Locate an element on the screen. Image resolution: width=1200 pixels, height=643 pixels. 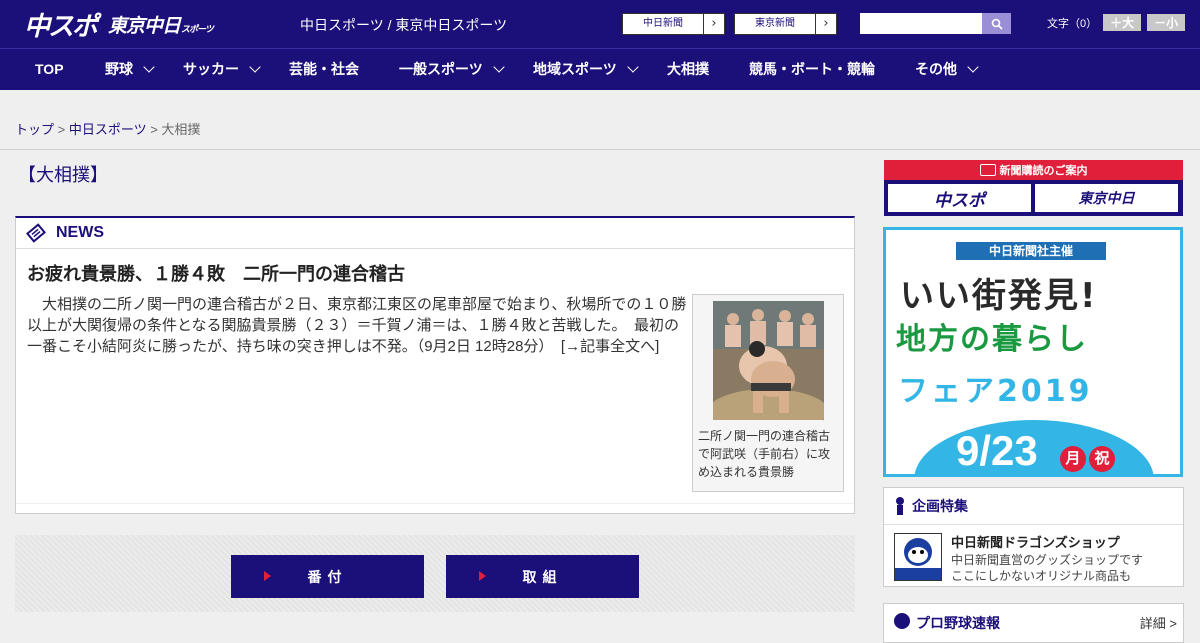
sumo-photo is located at coordinates (768, 360).